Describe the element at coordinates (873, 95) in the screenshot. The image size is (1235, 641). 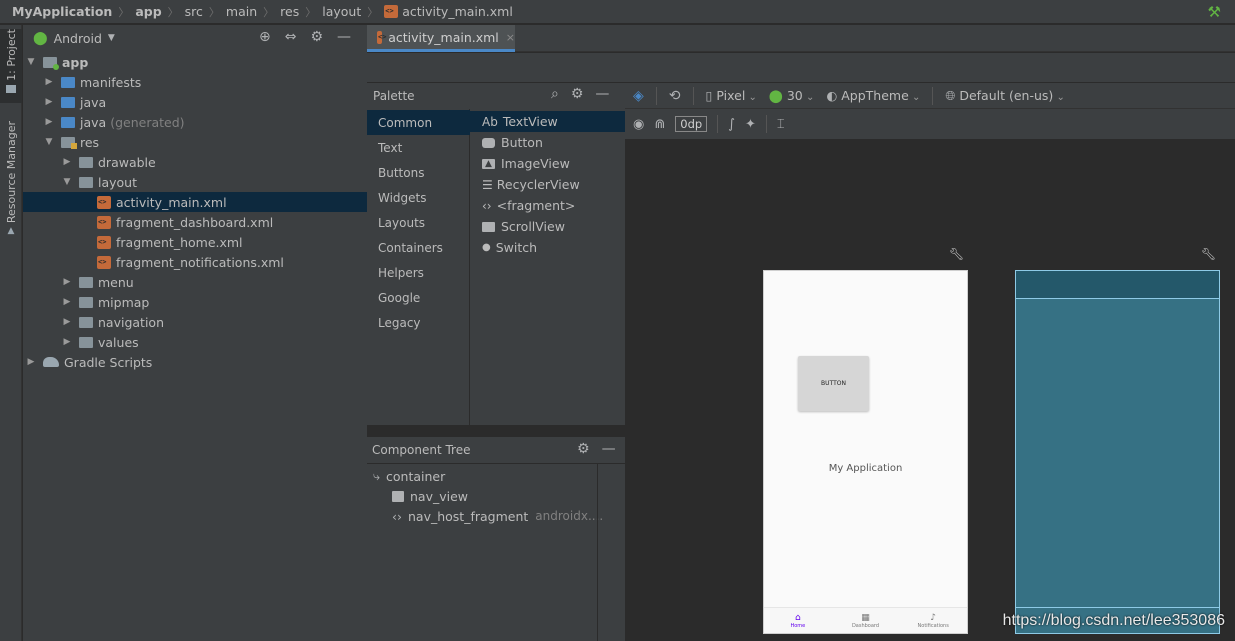
I see `theme-selector: ◐ AppTheme` at that location.